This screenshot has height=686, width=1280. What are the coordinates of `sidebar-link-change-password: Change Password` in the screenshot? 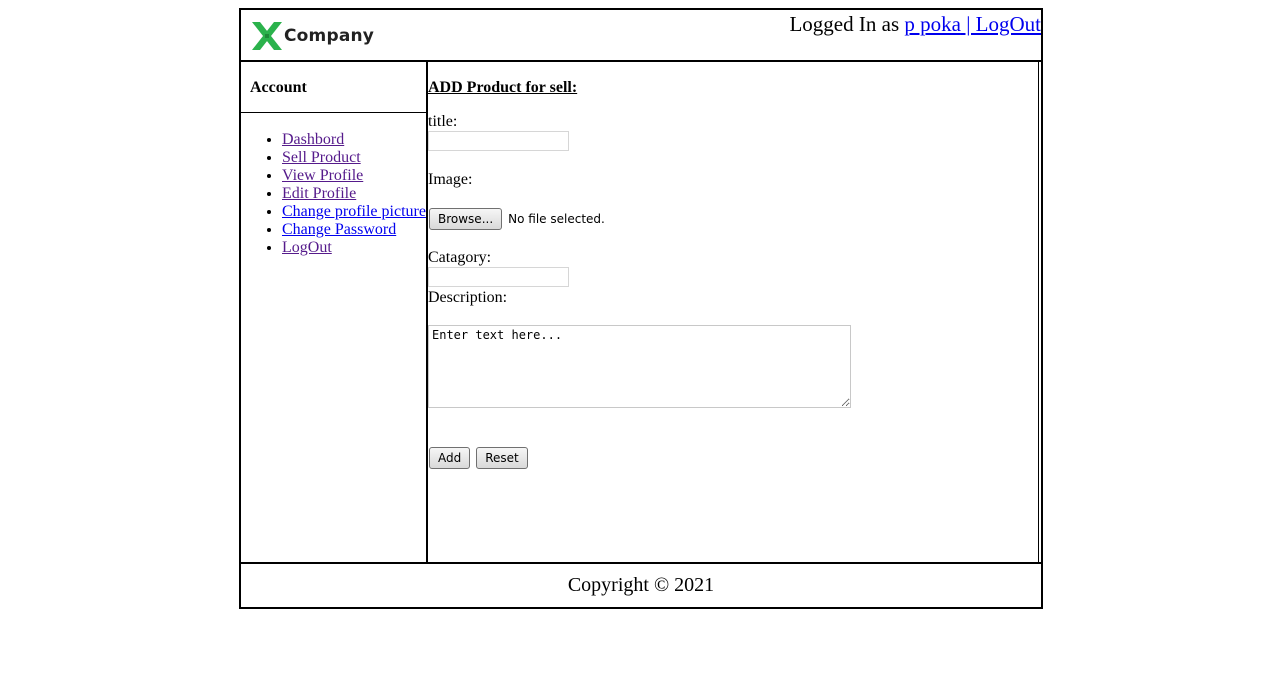 It's located at (339, 229).